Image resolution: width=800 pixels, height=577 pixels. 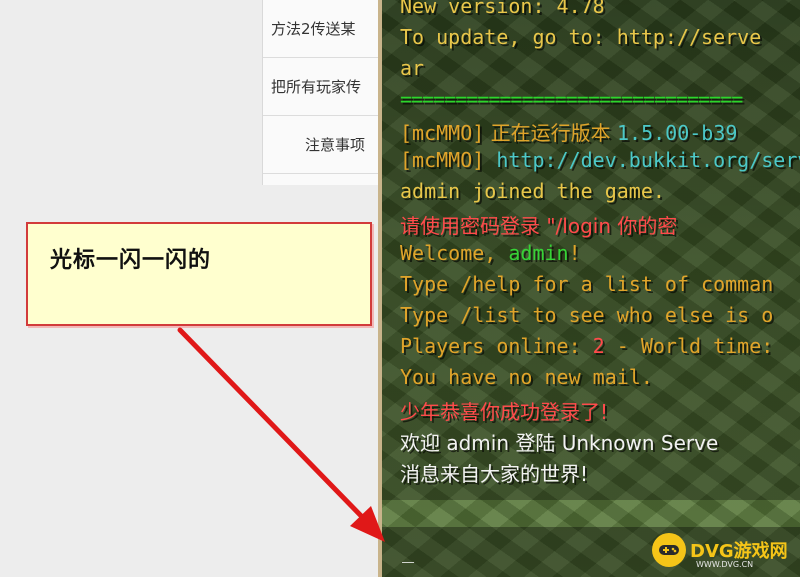 What do you see at coordinates (720, 550) in the screenshot?
I see `watermark-logo: DVG游戏网 WWW.DVG.CN` at bounding box center [720, 550].